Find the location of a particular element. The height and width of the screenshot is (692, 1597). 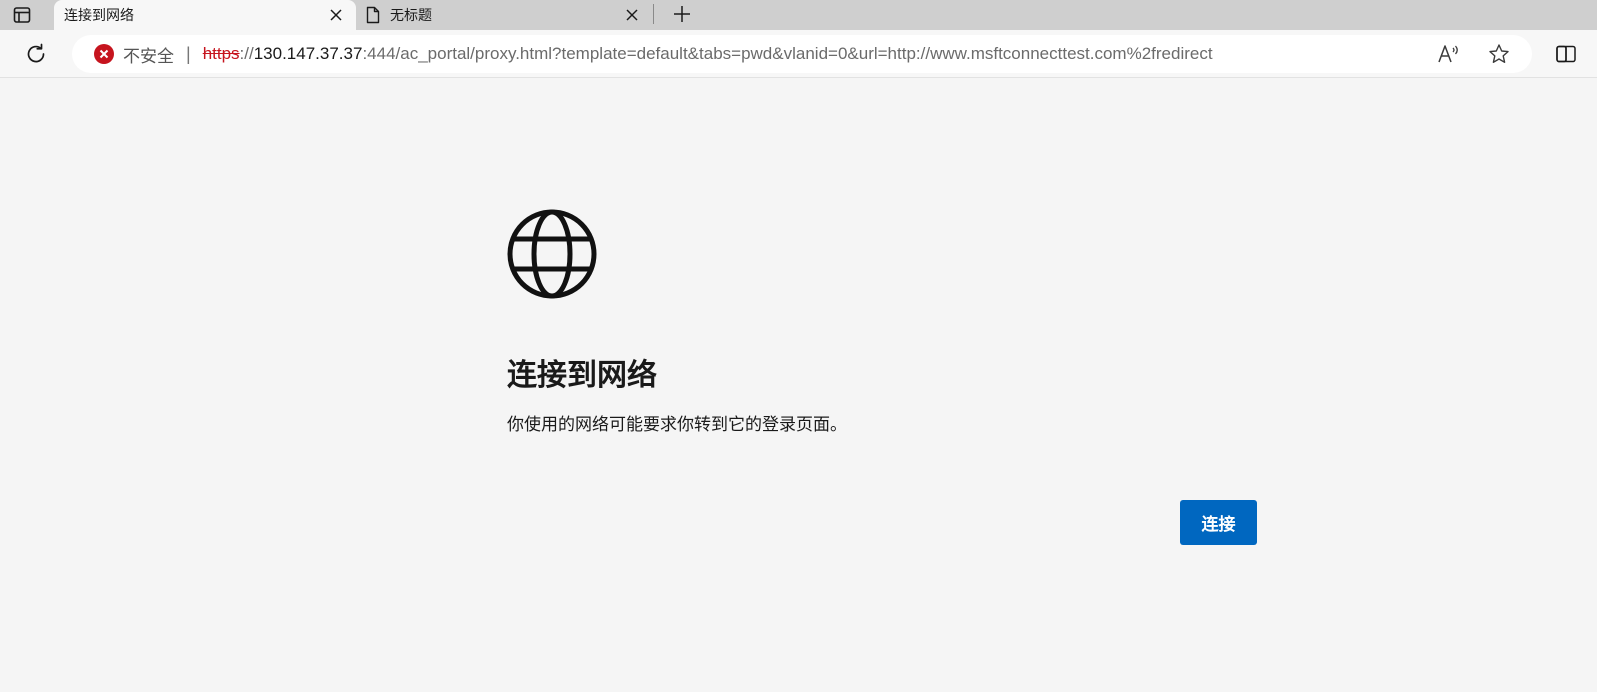

page-description: 你使用的网络可能要求你转到它的登录页面。 is located at coordinates (677, 424).